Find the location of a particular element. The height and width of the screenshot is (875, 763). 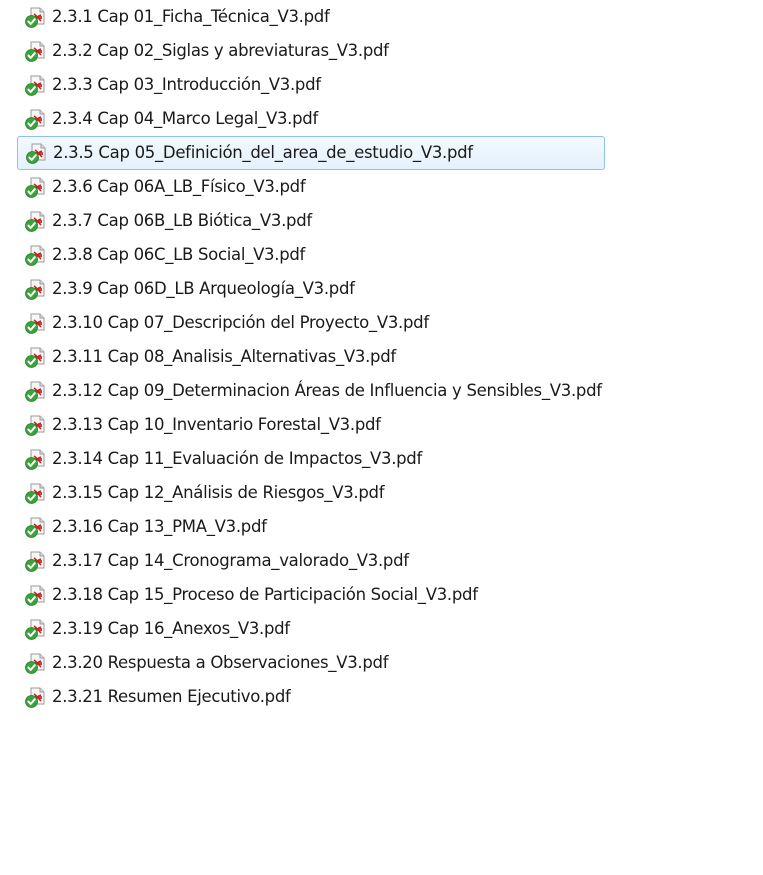

file-name: 2.3.8 Cap 06C_LB Social_V3.pdf is located at coordinates (179, 254).